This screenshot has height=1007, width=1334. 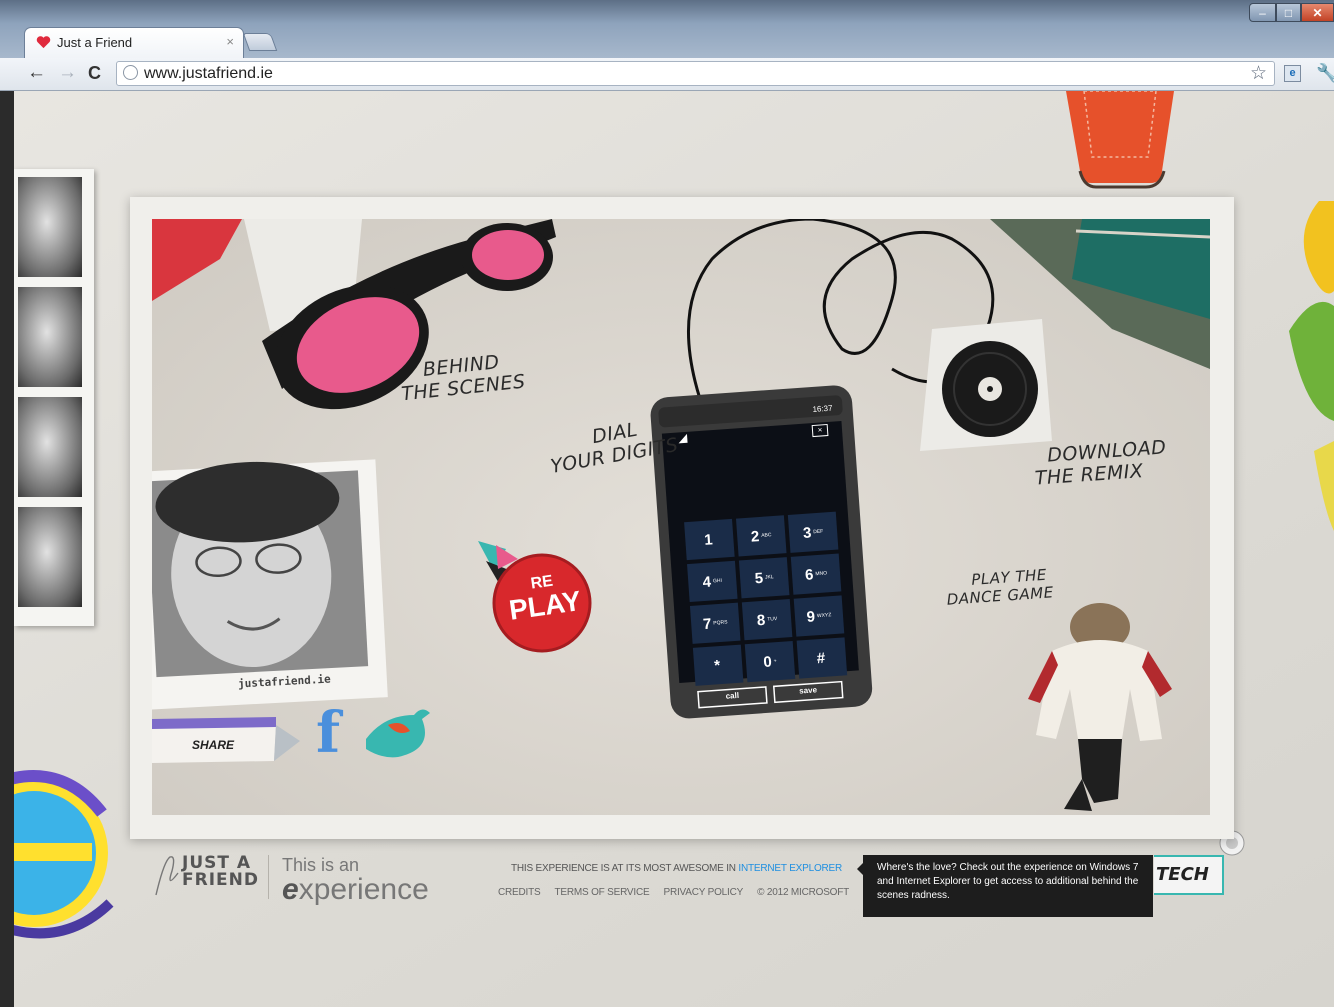 I want to click on globe-icon, so click(x=130, y=72).